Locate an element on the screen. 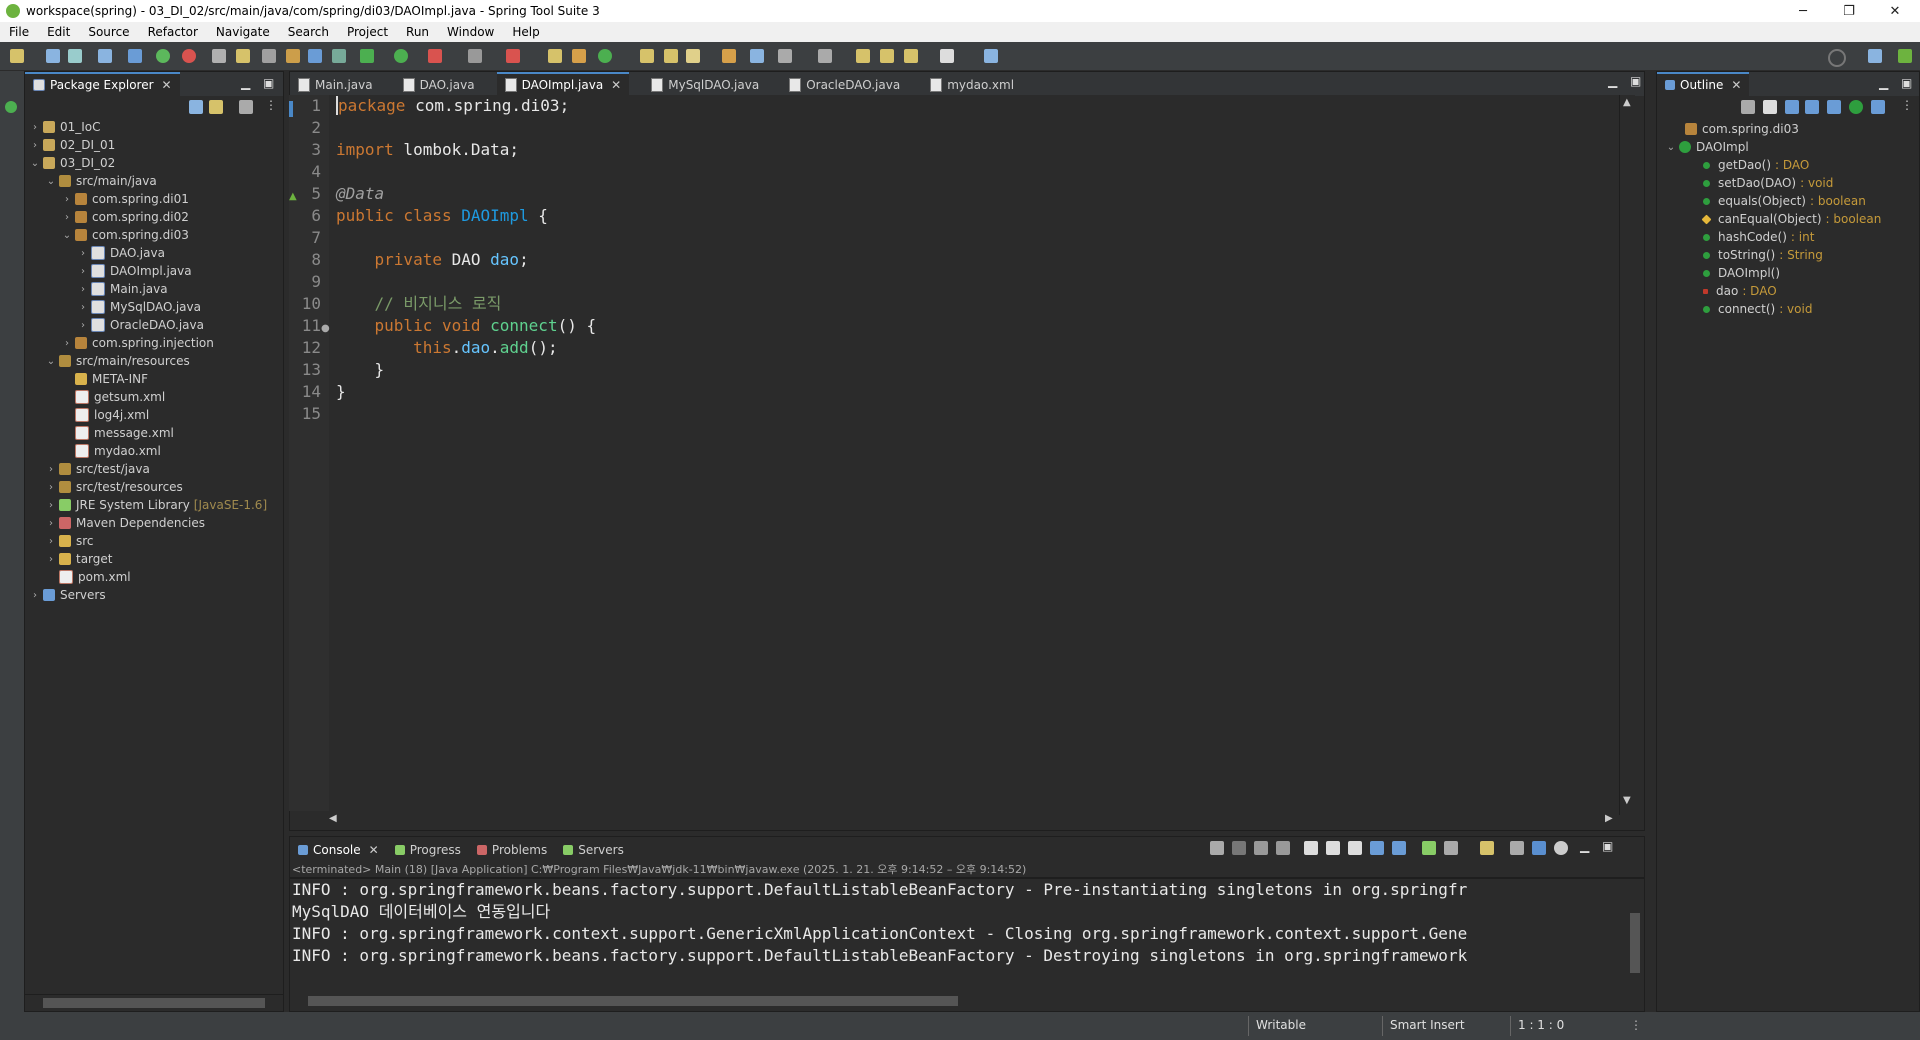 Image resolution: width=1920 pixels, height=1040 pixels. tree-item: › src is located at coordinates (69, 541).